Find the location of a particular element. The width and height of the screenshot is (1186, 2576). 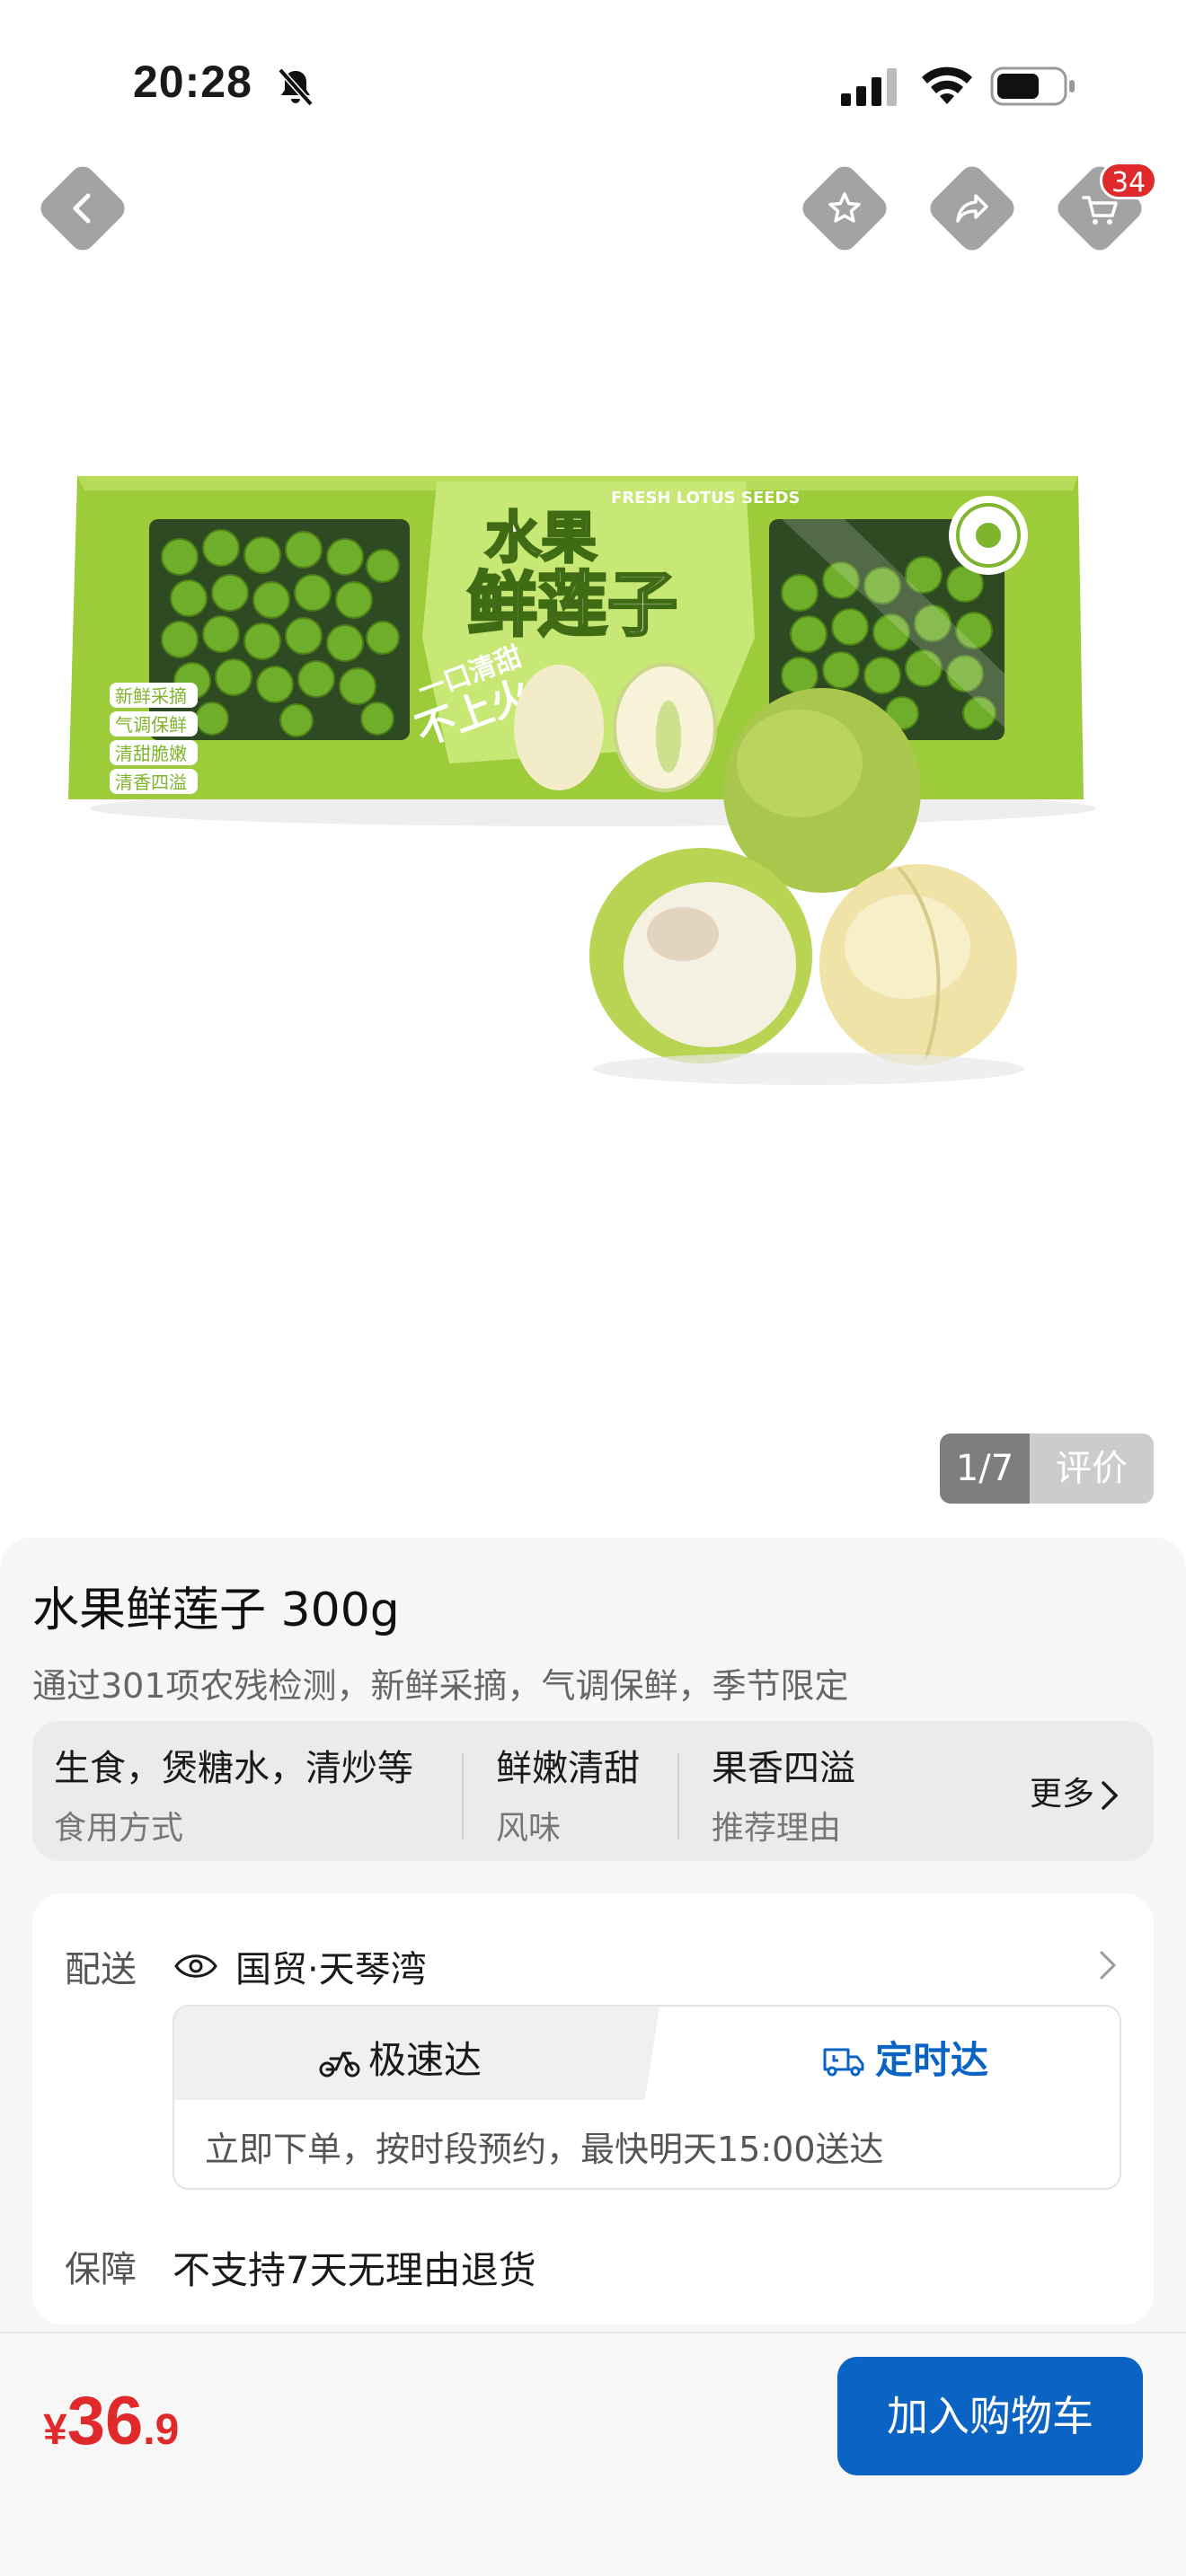

attribute-usage: 生食，煲糖水，清炒等 食用方式 is located at coordinates (234, 1793).